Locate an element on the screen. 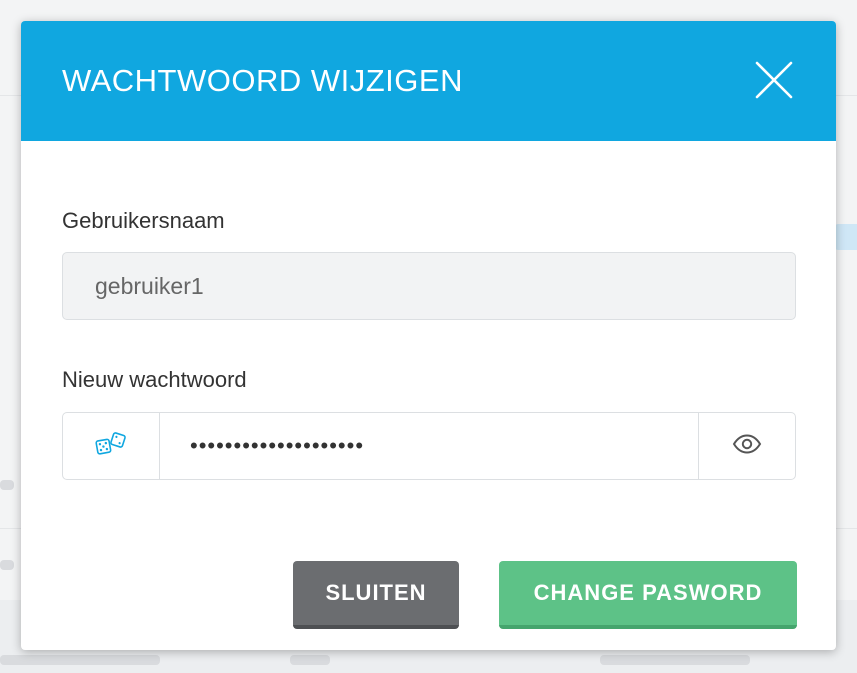  change-password-button: CHANGE PASWORD is located at coordinates (648, 595).